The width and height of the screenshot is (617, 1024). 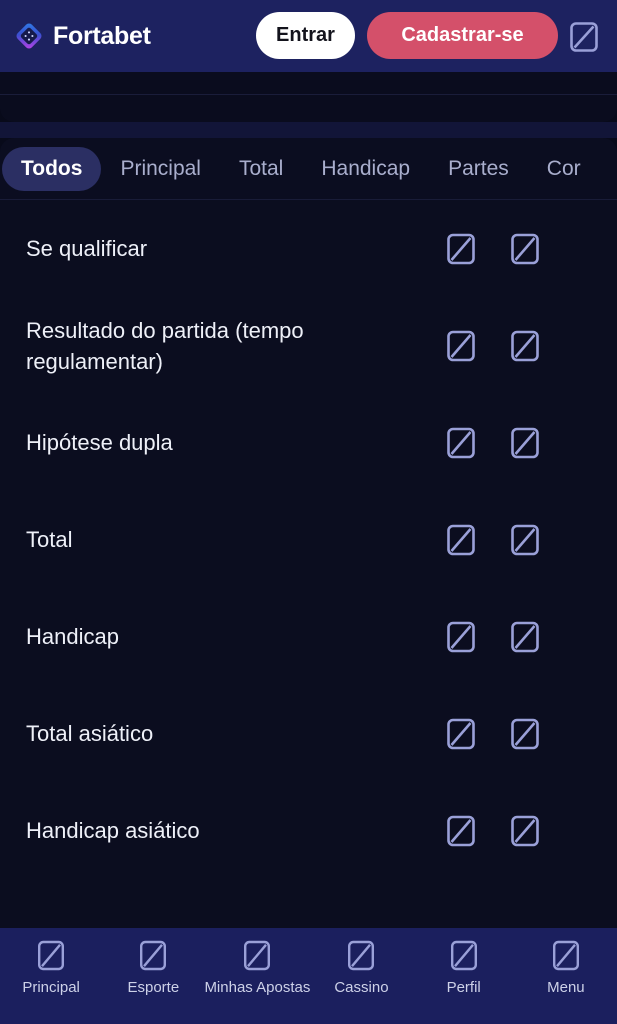 What do you see at coordinates (478, 169) in the screenshot?
I see `tab-partes: Partes` at bounding box center [478, 169].